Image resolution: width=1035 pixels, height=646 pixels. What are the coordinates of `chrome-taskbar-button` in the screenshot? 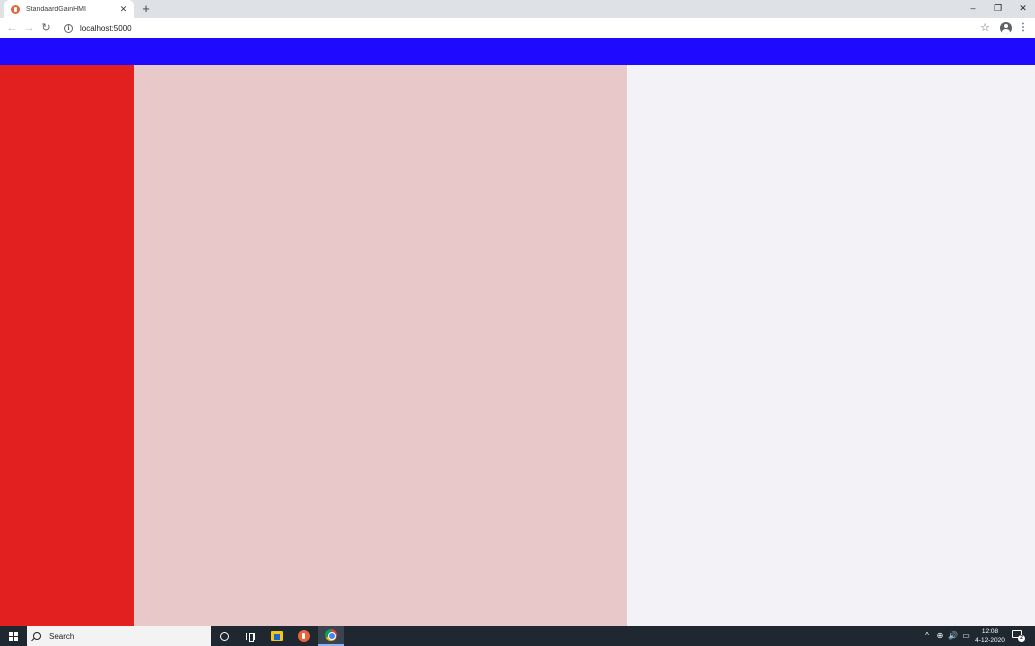 It's located at (331, 636).